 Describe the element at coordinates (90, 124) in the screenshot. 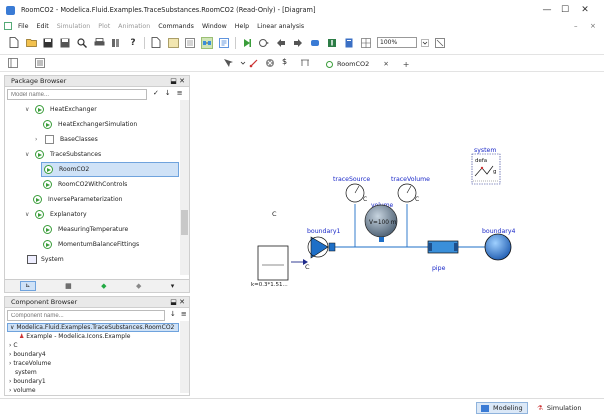

I see `tree-item-heatexchangersimulation: HeatExchangerSimulation` at that location.